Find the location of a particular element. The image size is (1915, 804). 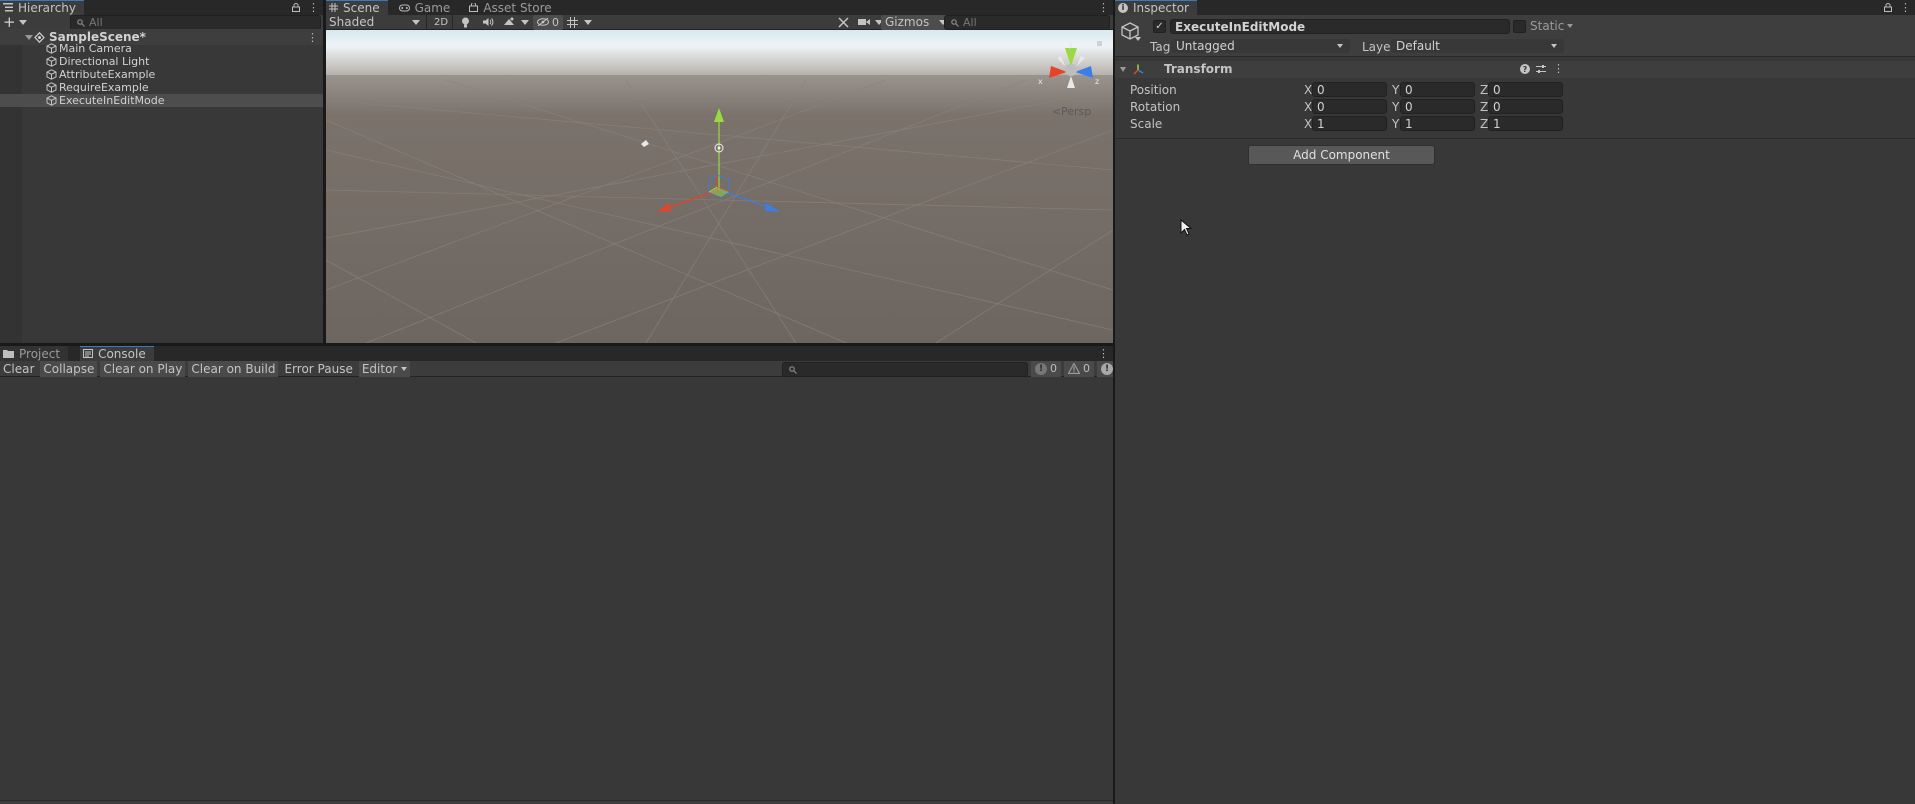

create-dropdown: + is located at coordinates (30, 22).